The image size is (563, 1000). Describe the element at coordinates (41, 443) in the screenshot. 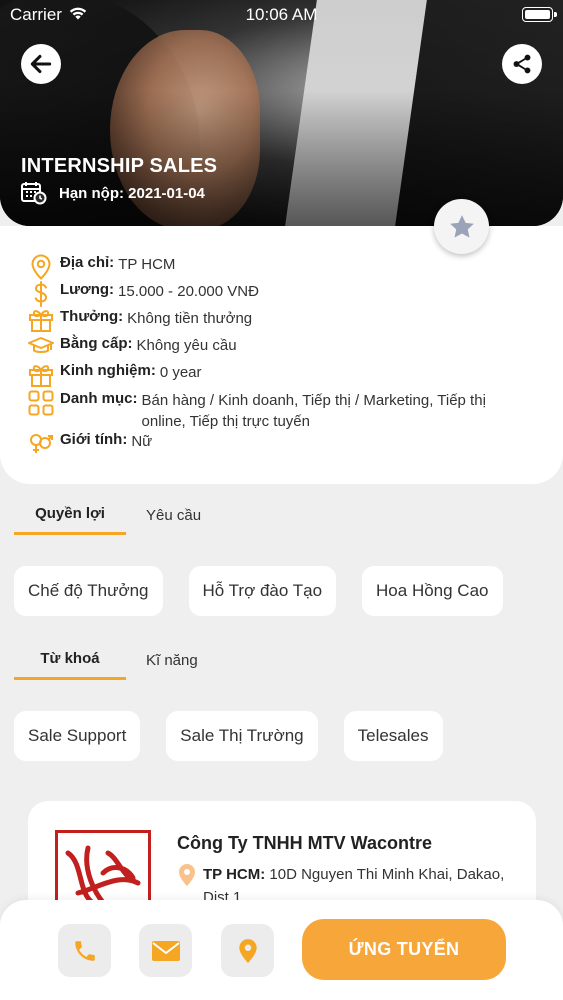

I see `gender-icon` at that location.